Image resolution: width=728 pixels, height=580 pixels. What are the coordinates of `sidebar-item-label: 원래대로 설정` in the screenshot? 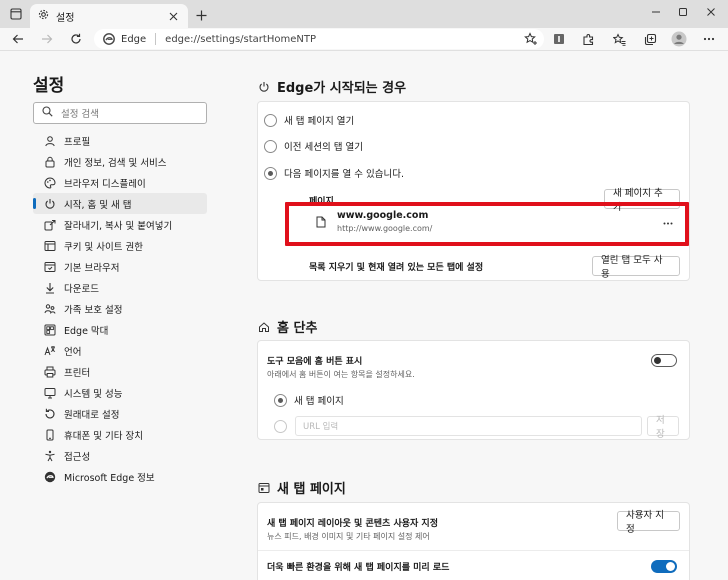 It's located at (92, 415).